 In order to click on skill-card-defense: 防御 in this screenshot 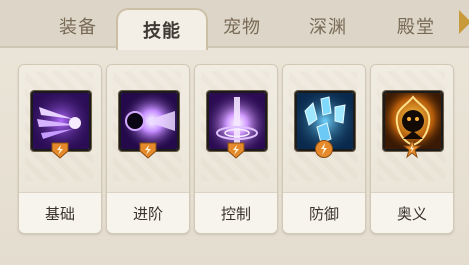, I will do `click(324, 149)`.